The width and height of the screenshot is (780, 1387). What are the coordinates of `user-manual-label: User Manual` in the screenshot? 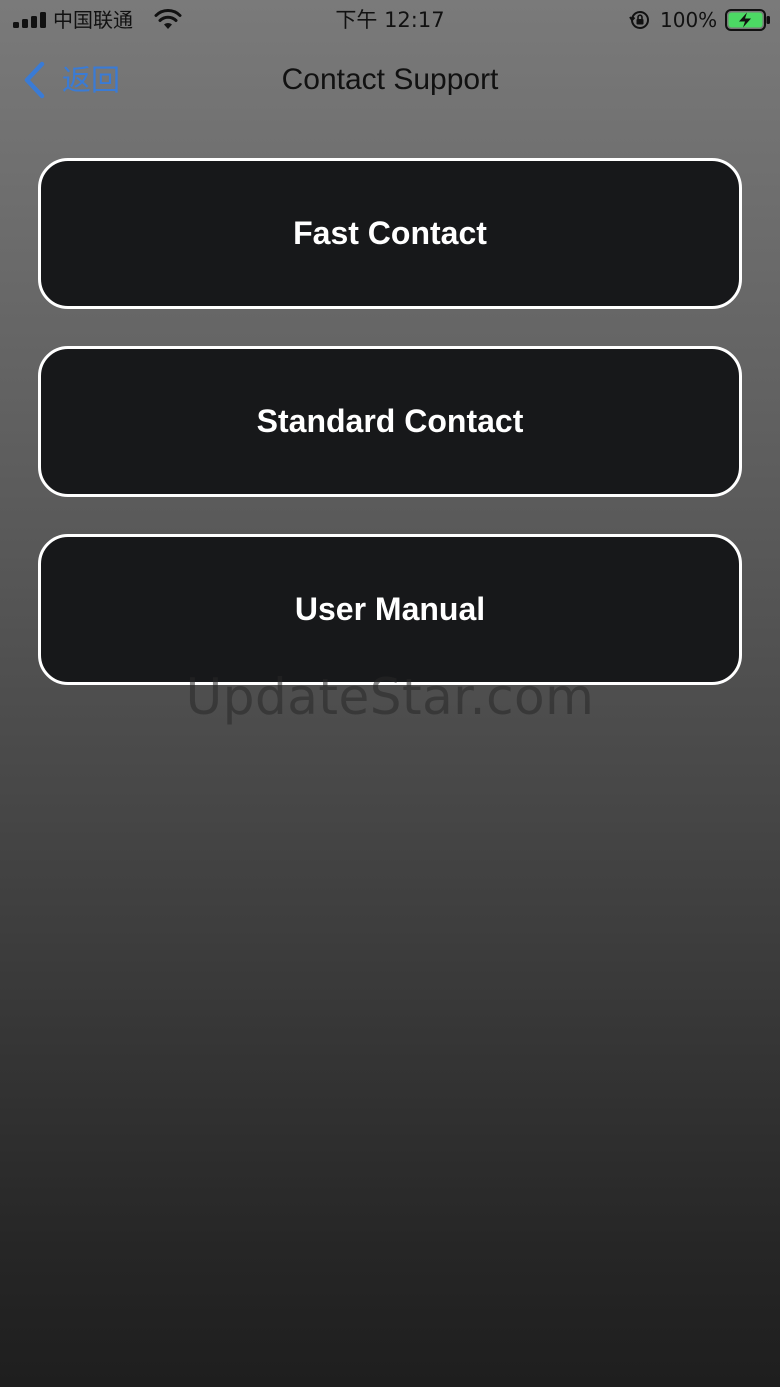 It's located at (390, 609).